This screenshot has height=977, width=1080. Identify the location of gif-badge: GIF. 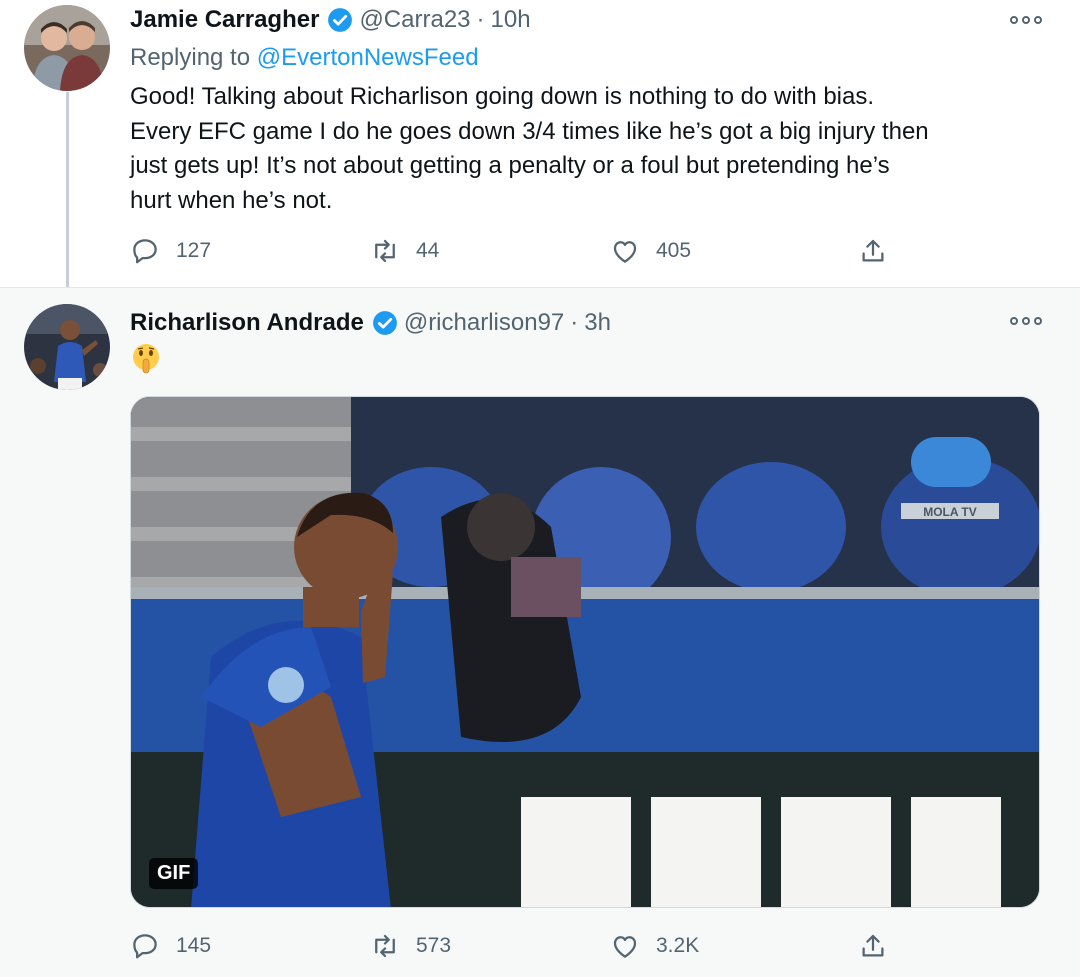
(174, 873).